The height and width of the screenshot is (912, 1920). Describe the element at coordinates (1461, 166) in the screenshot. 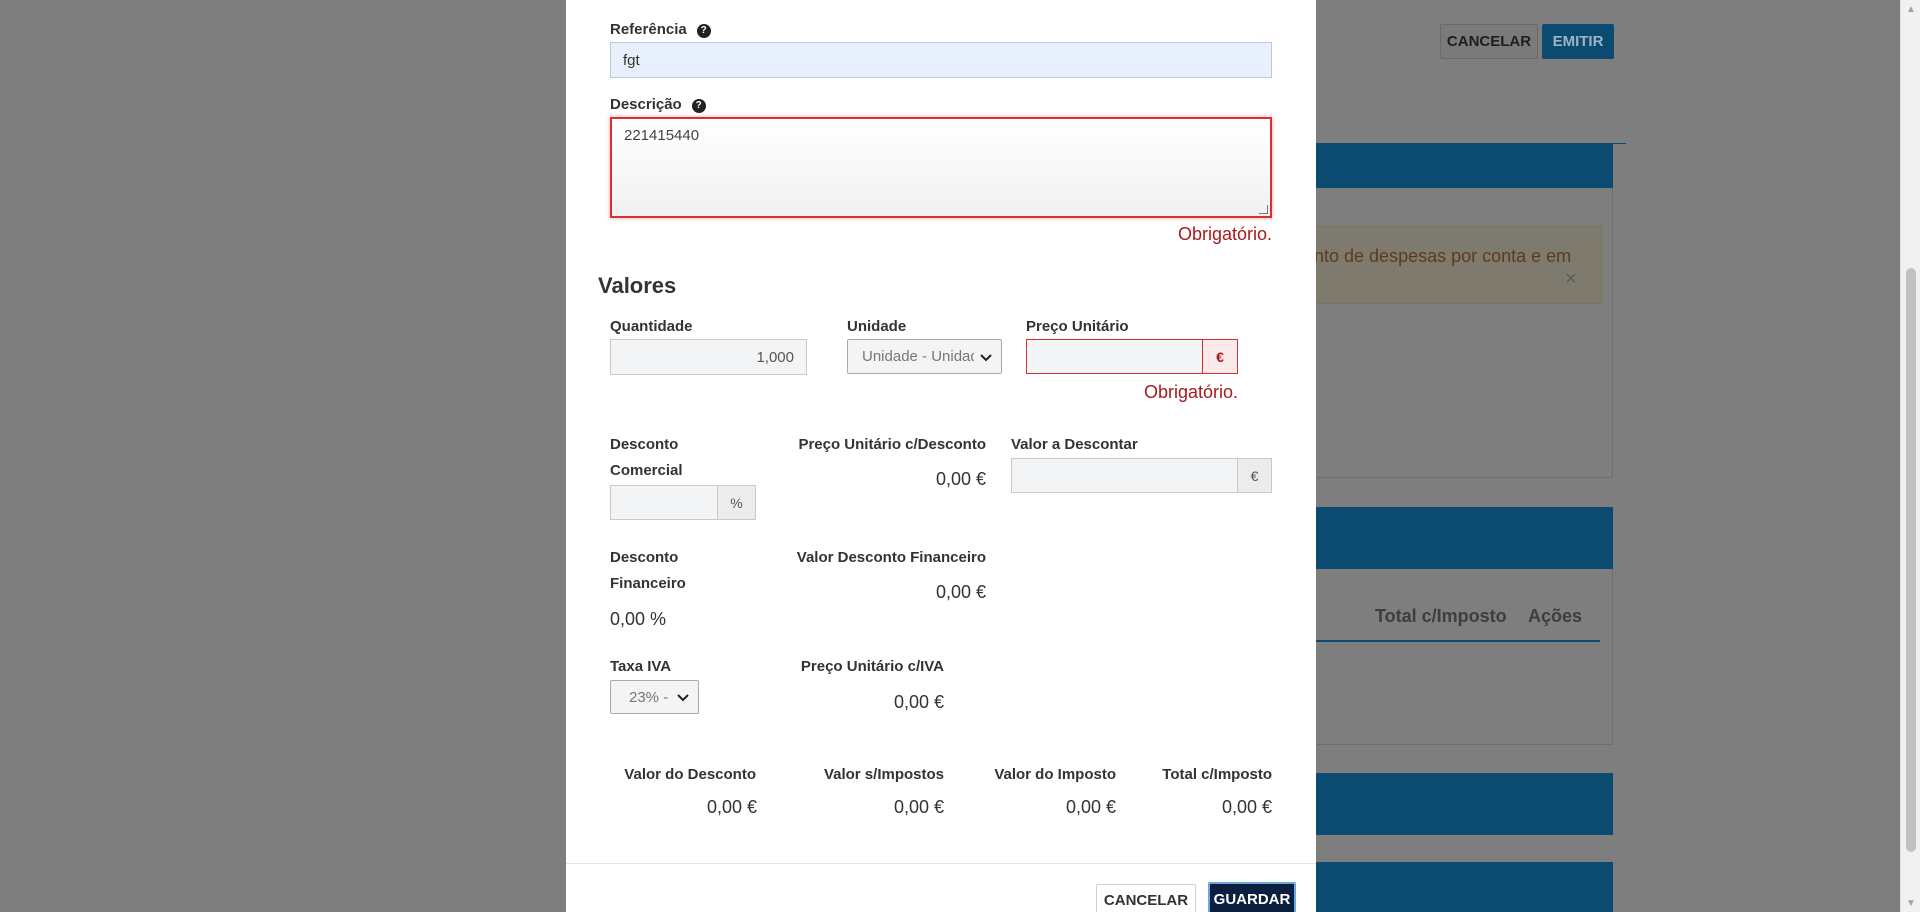

I see `bg-panel-header` at that location.